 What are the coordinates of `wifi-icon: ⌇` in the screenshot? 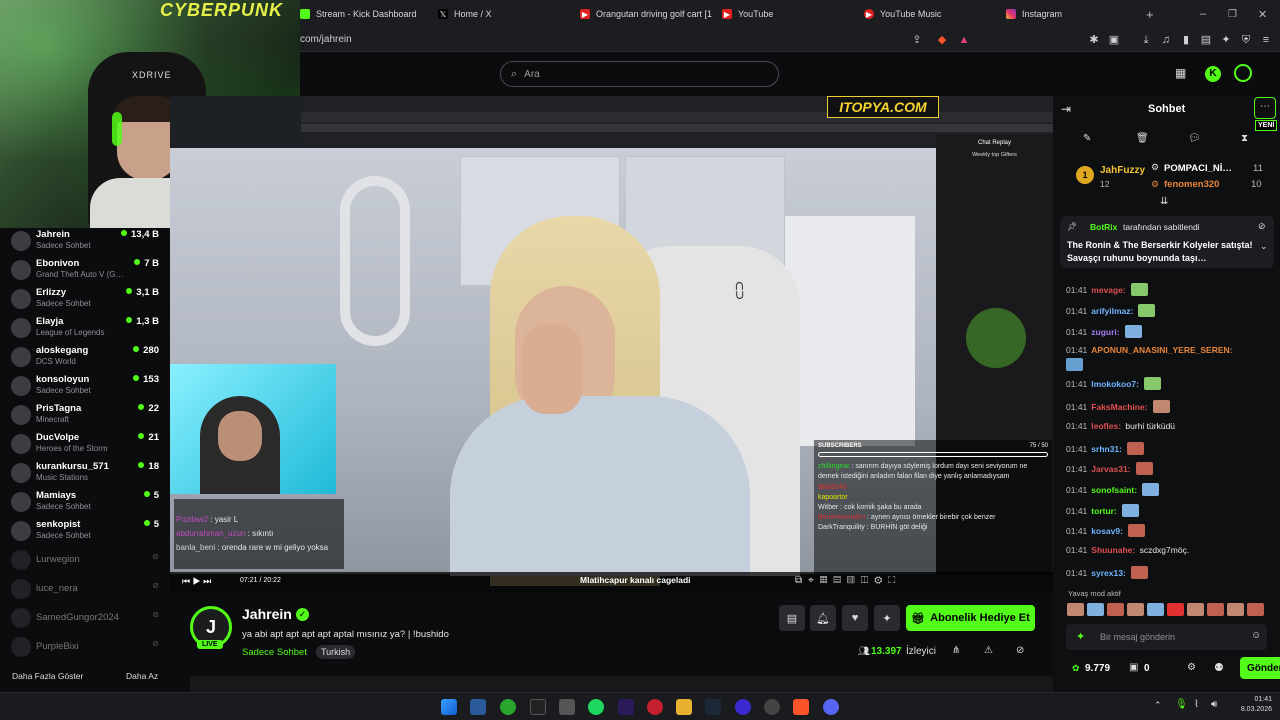 It's located at (1196, 704).